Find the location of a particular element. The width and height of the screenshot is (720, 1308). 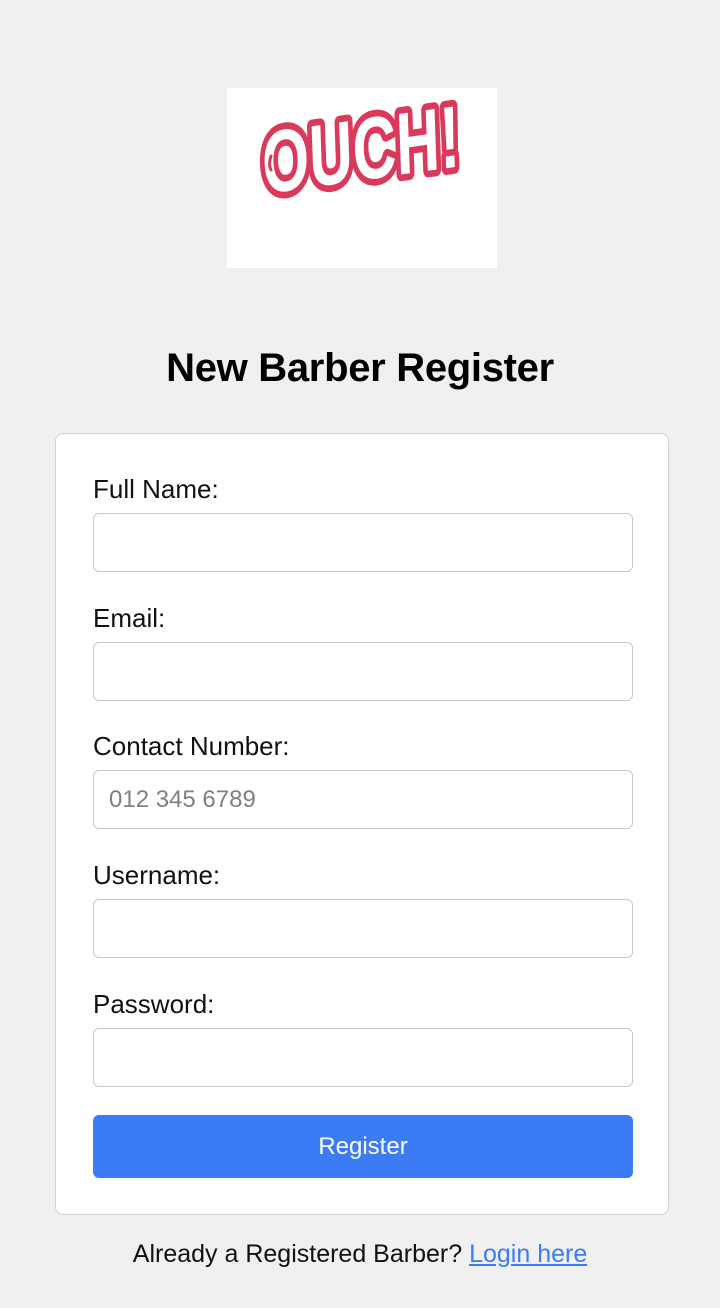

password-input is located at coordinates (363, 1057).